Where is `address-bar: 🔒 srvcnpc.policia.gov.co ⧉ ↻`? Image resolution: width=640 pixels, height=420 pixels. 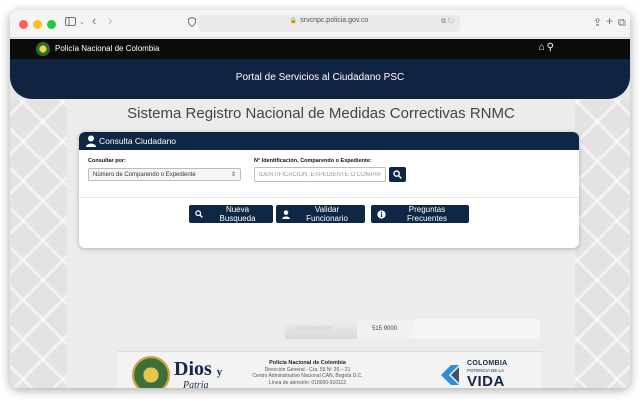
address-bar: 🔒 srvcnpc.policia.gov.co ⧉ ↻ is located at coordinates (329, 23).